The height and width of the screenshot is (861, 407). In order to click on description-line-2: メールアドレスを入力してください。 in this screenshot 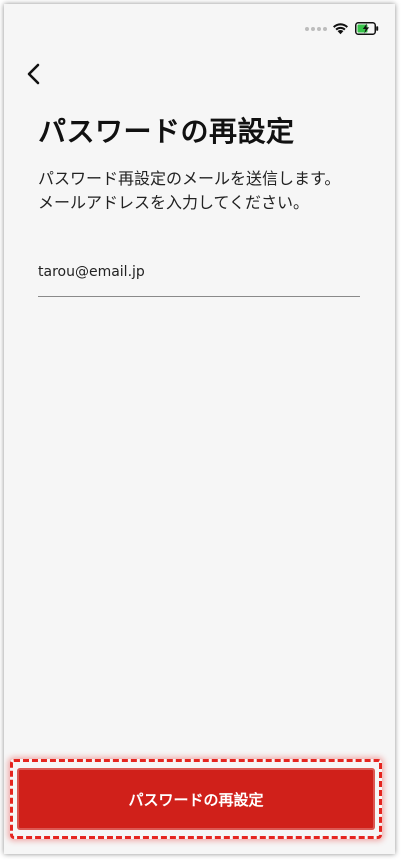, I will do `click(174, 202)`.